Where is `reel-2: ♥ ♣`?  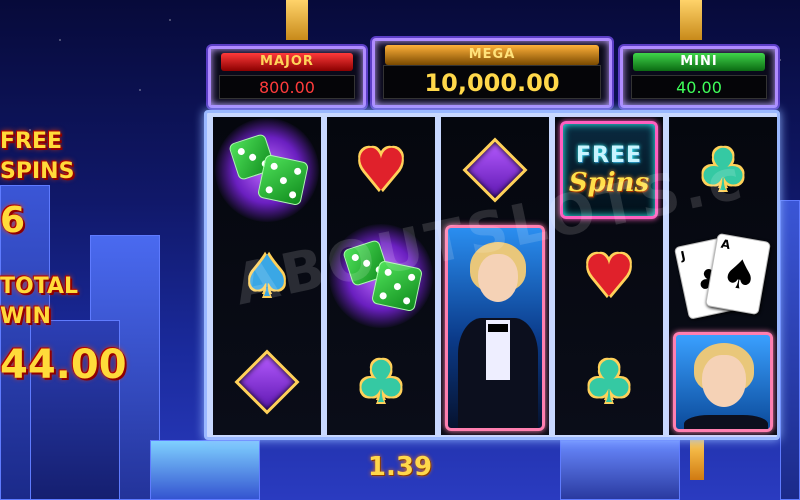
reel-2: ♥ ♣ is located at coordinates (381, 276).